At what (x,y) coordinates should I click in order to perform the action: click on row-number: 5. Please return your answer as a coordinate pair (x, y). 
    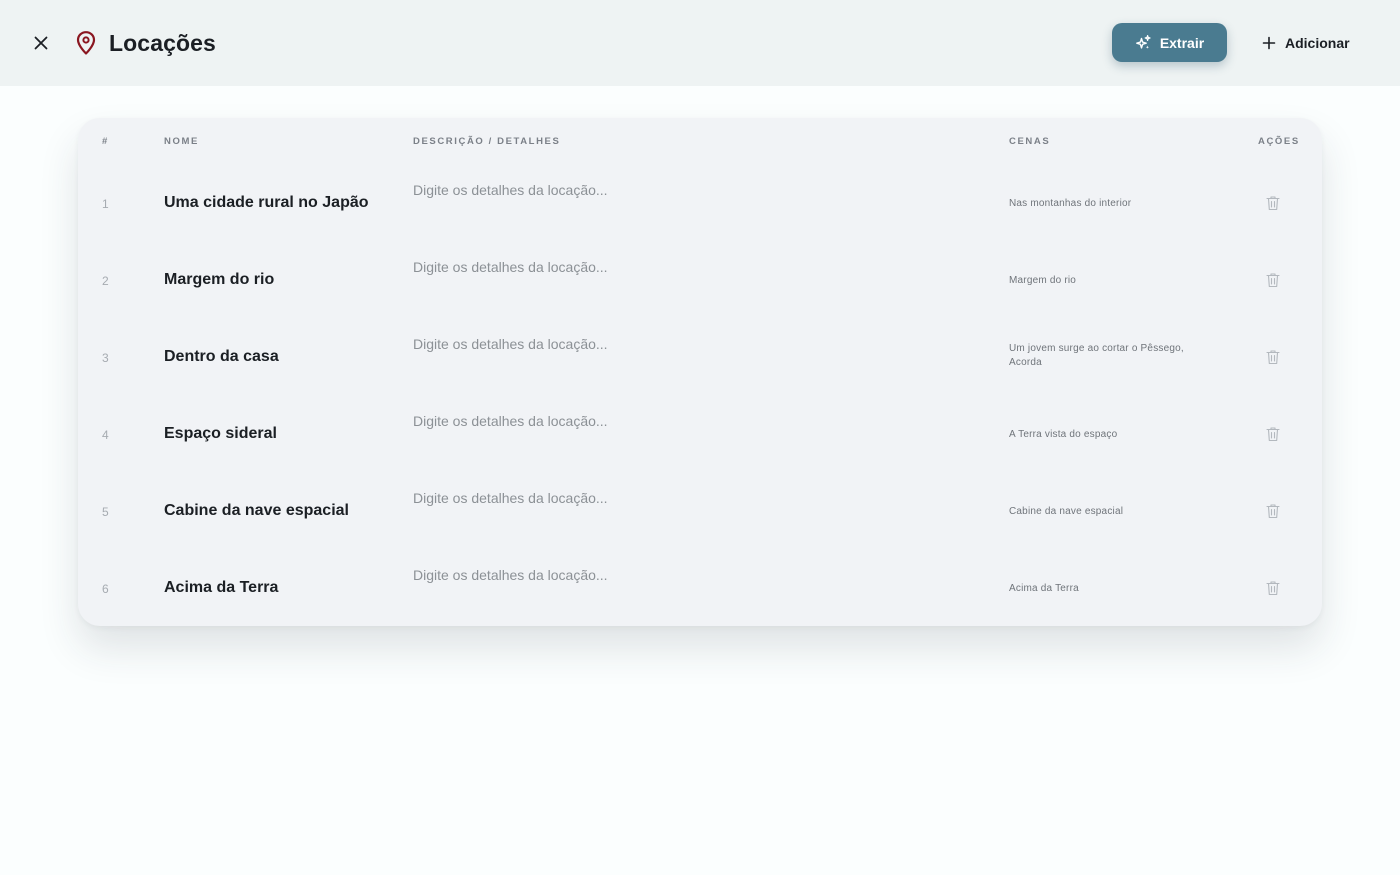
    Looking at the image, I should click on (105, 512).